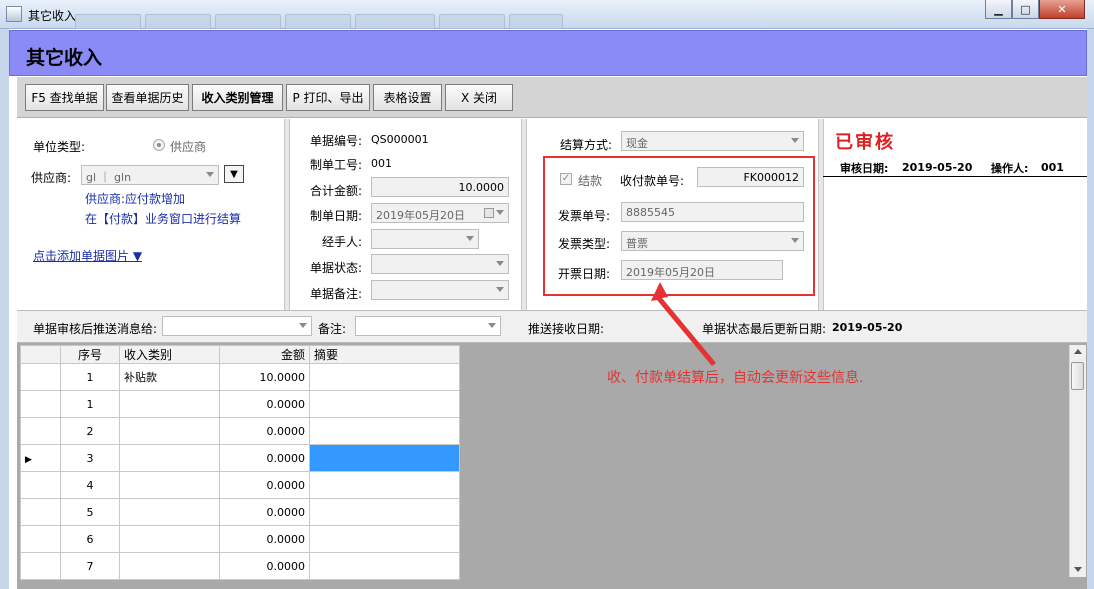  What do you see at coordinates (712, 141) in the screenshot?
I see `settle-method-select: 现金` at bounding box center [712, 141].